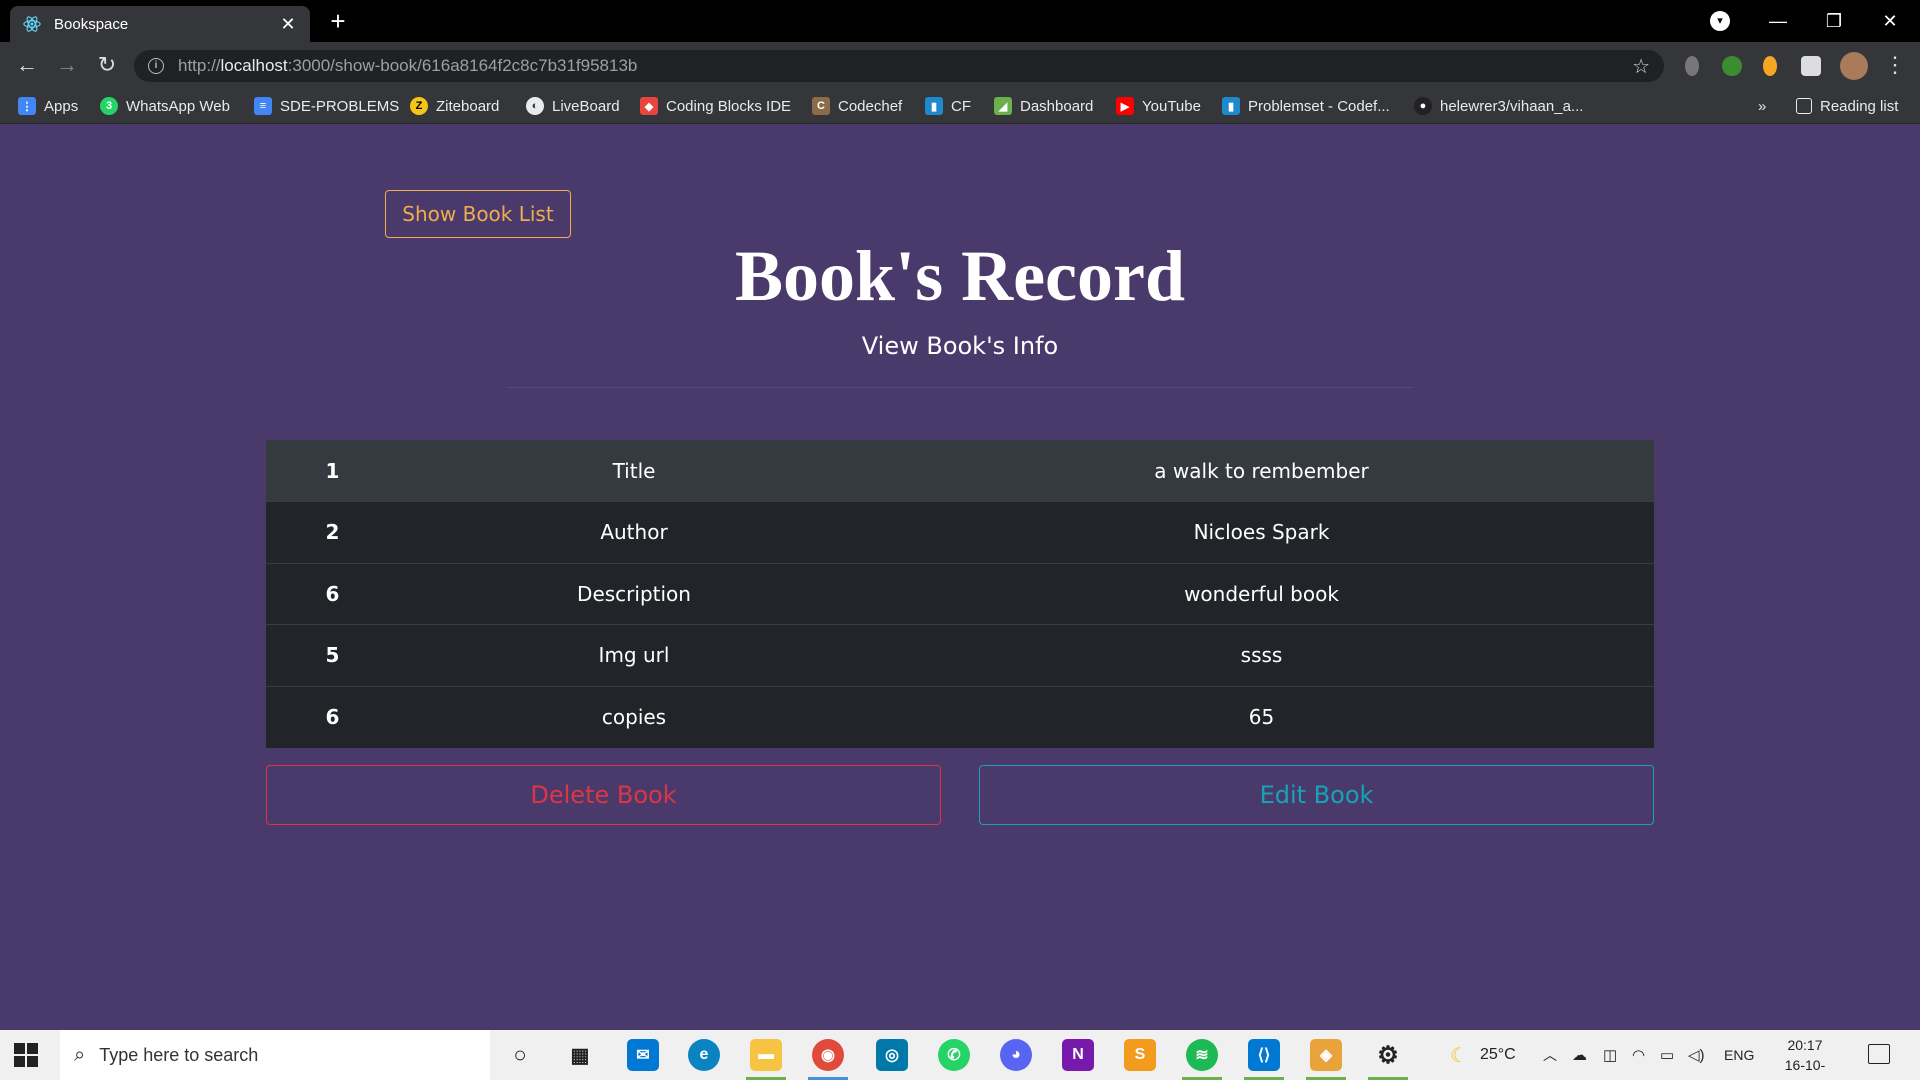 This screenshot has height=1080, width=1920. Describe the element at coordinates (27, 65) in the screenshot. I see `back-icon: ←` at that location.